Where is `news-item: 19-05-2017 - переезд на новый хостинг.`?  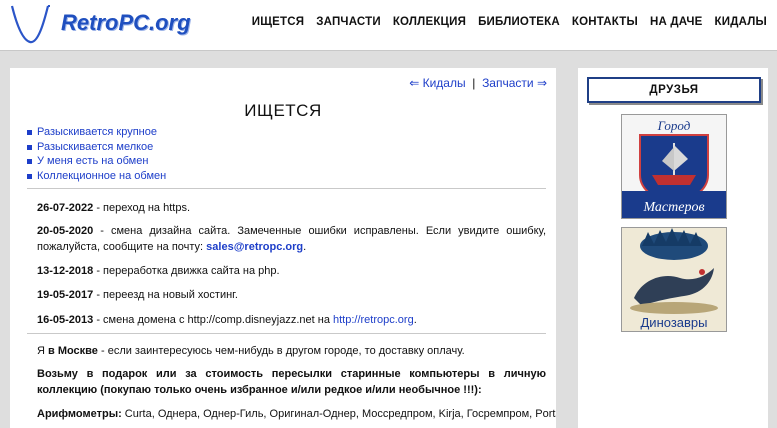
news-item: 19-05-2017 - переезд на новый хостинг. is located at coordinates (286, 295).